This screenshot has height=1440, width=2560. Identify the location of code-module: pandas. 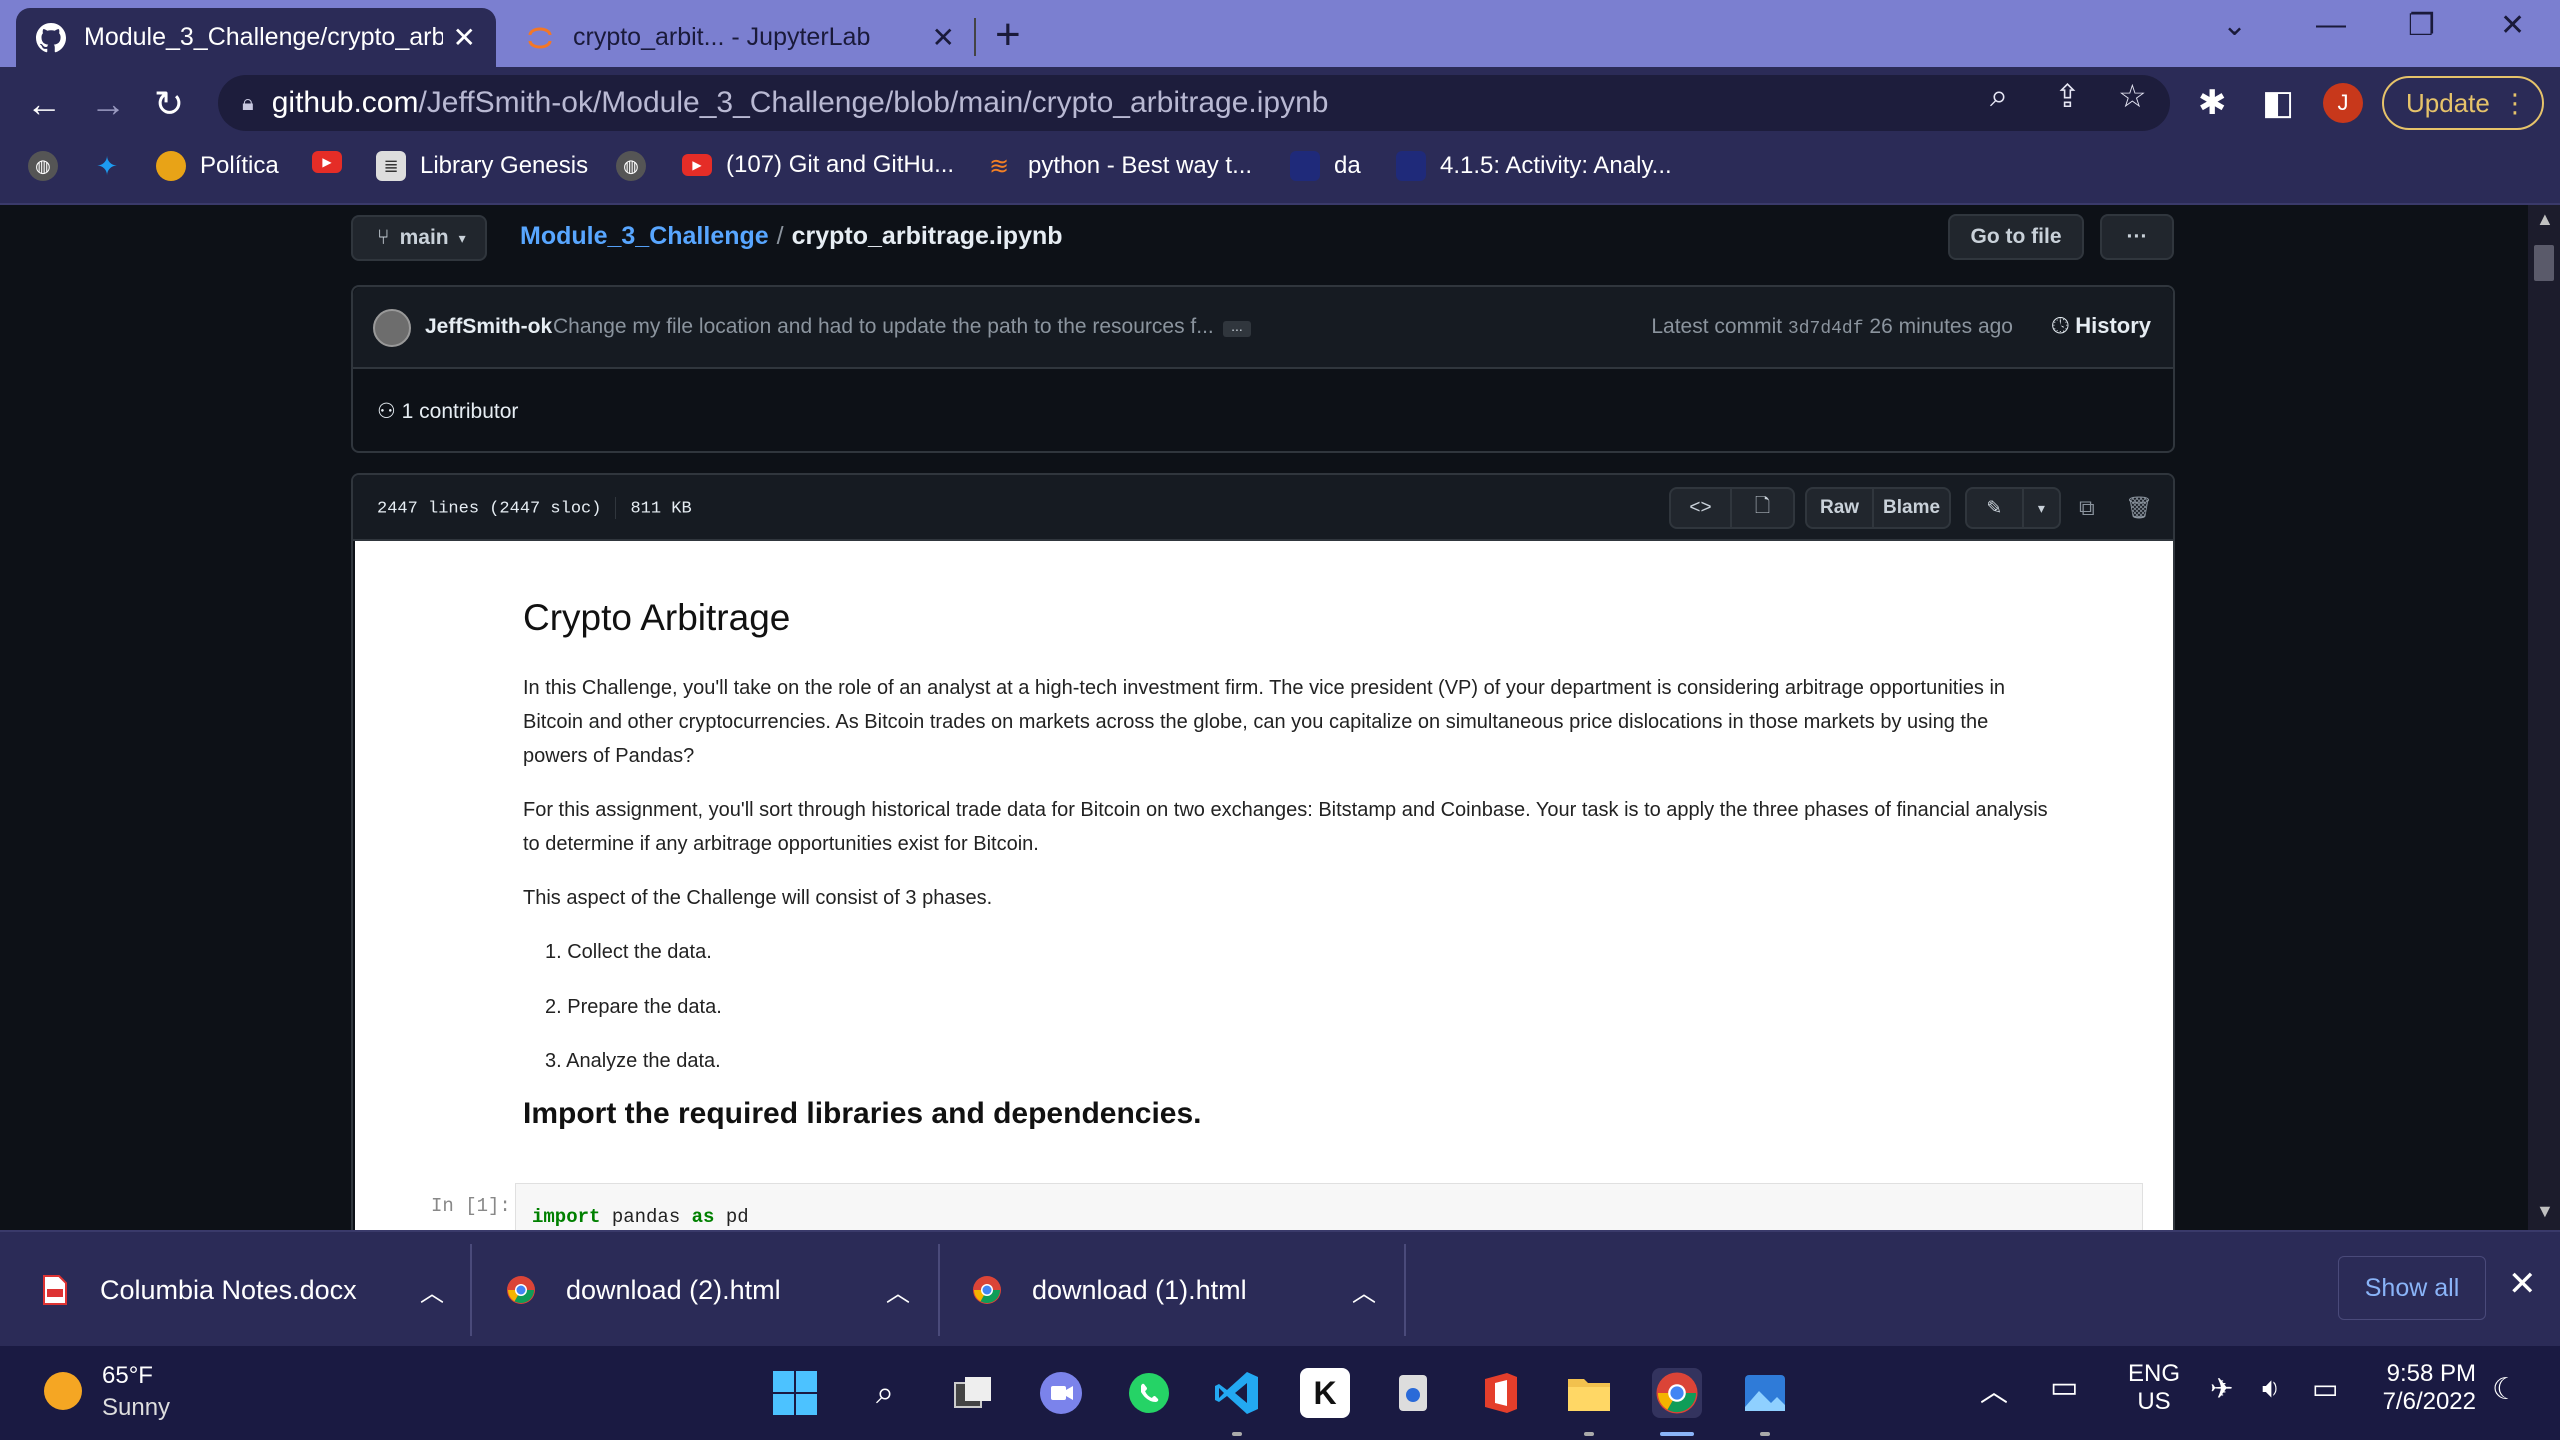
(646, 1217).